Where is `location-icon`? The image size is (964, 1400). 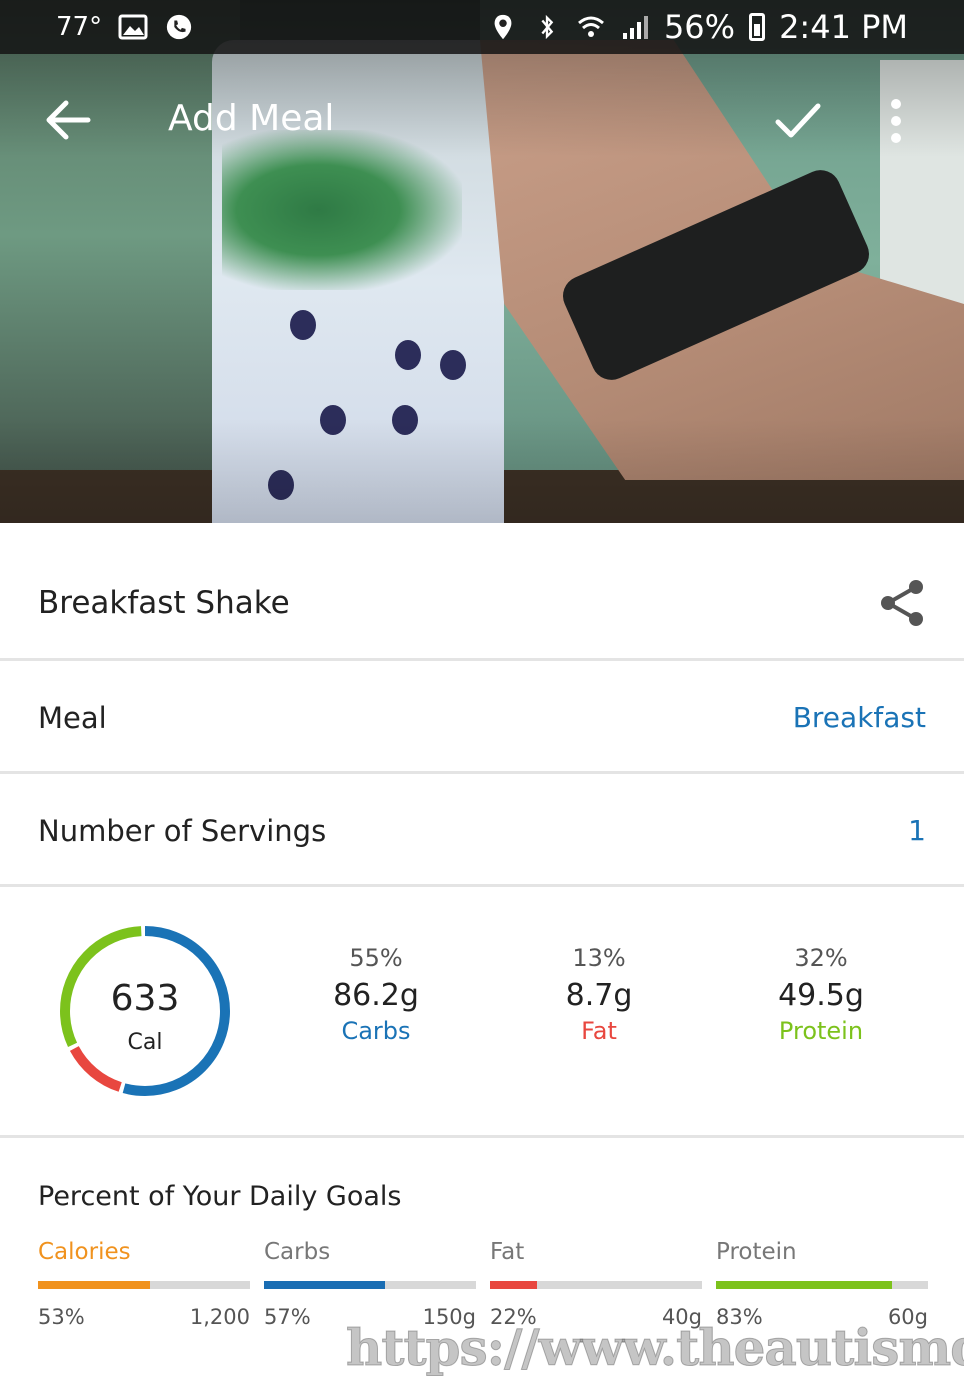
location-icon is located at coordinates (503, 27).